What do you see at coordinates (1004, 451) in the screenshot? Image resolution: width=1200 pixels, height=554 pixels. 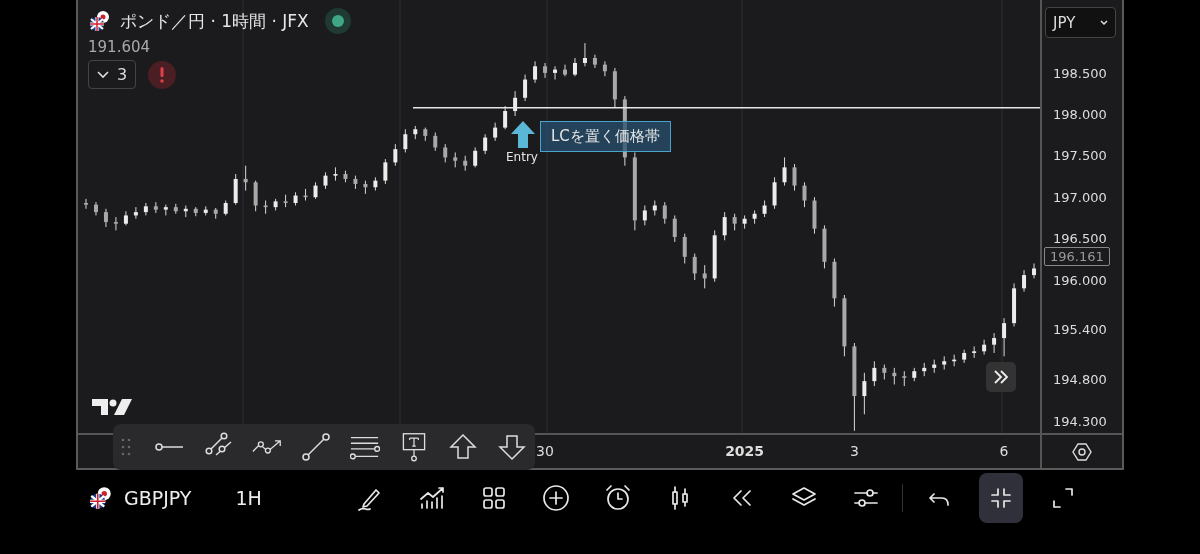 I see `time-label: 6` at bounding box center [1004, 451].